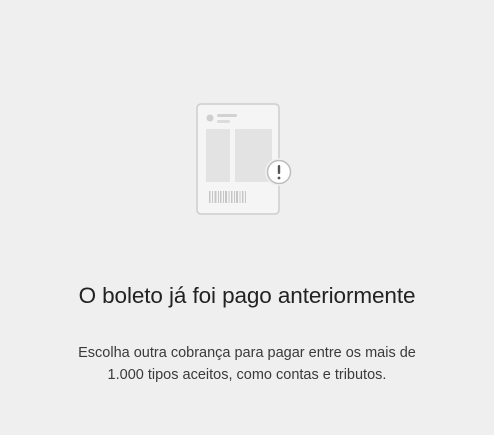 This screenshot has width=494, height=435. I want to click on boleto-warning-icon, so click(244, 159).